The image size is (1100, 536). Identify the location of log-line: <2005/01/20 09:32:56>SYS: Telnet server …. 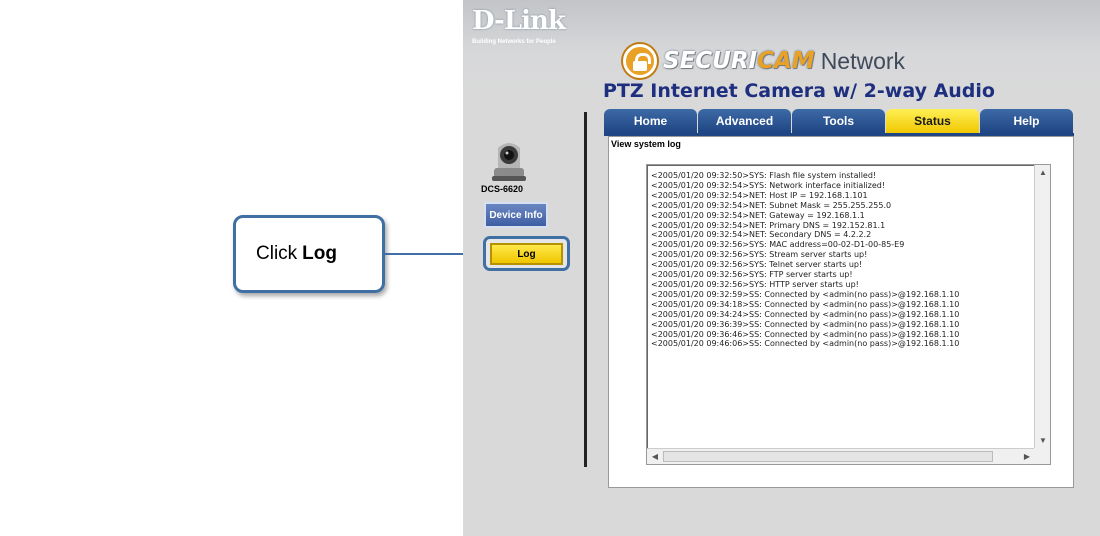
(757, 265).